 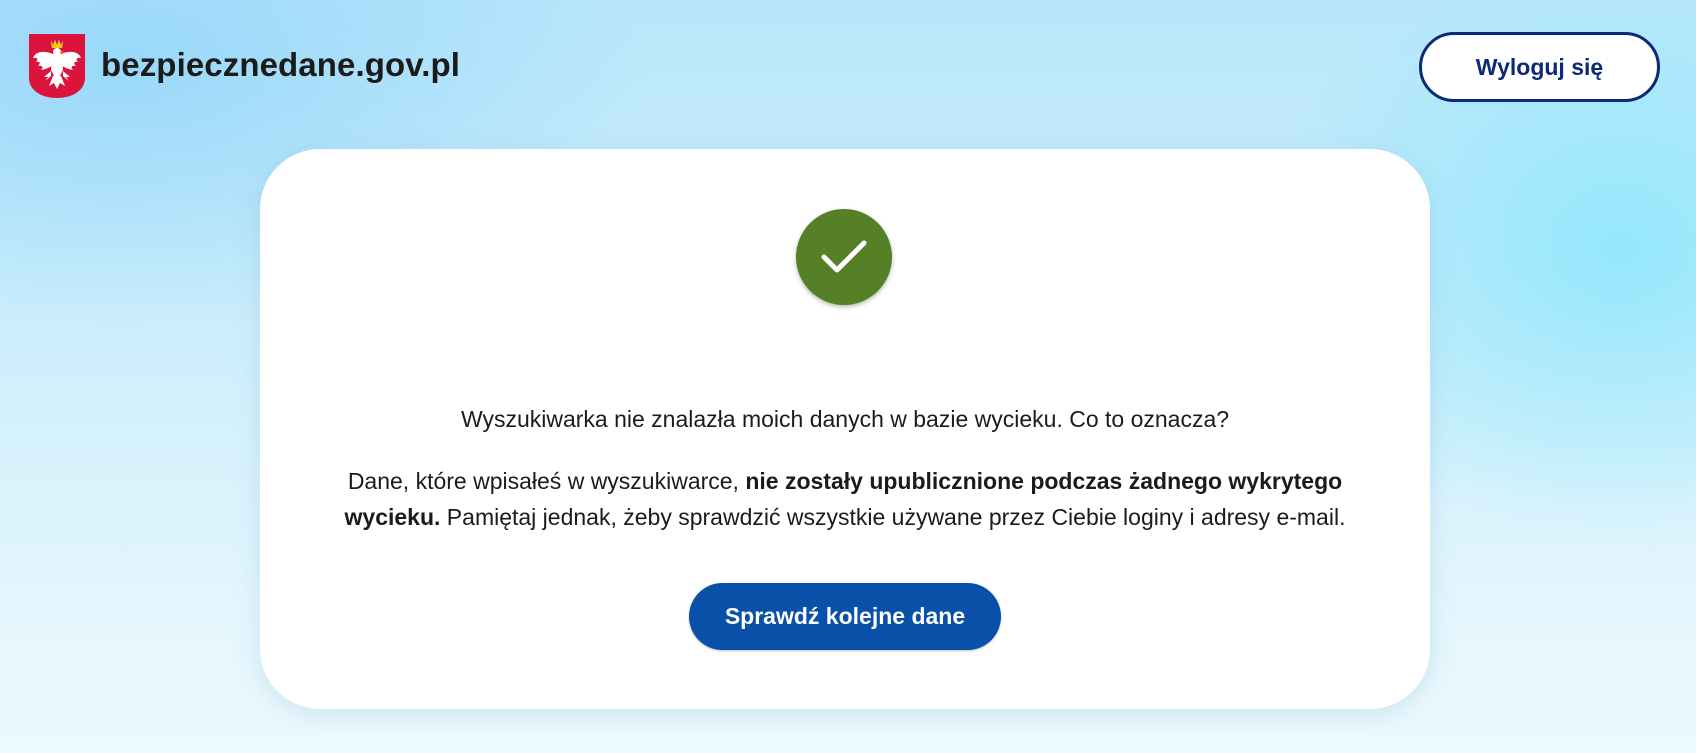 What do you see at coordinates (281, 64) in the screenshot?
I see `site-name: bezpiecznedane.gov.pl` at bounding box center [281, 64].